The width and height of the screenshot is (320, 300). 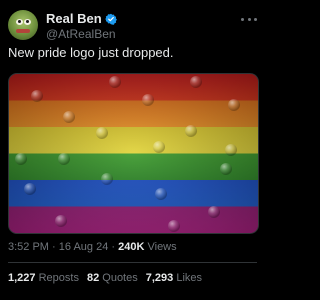 I want to click on divider, so click(x=132, y=262).